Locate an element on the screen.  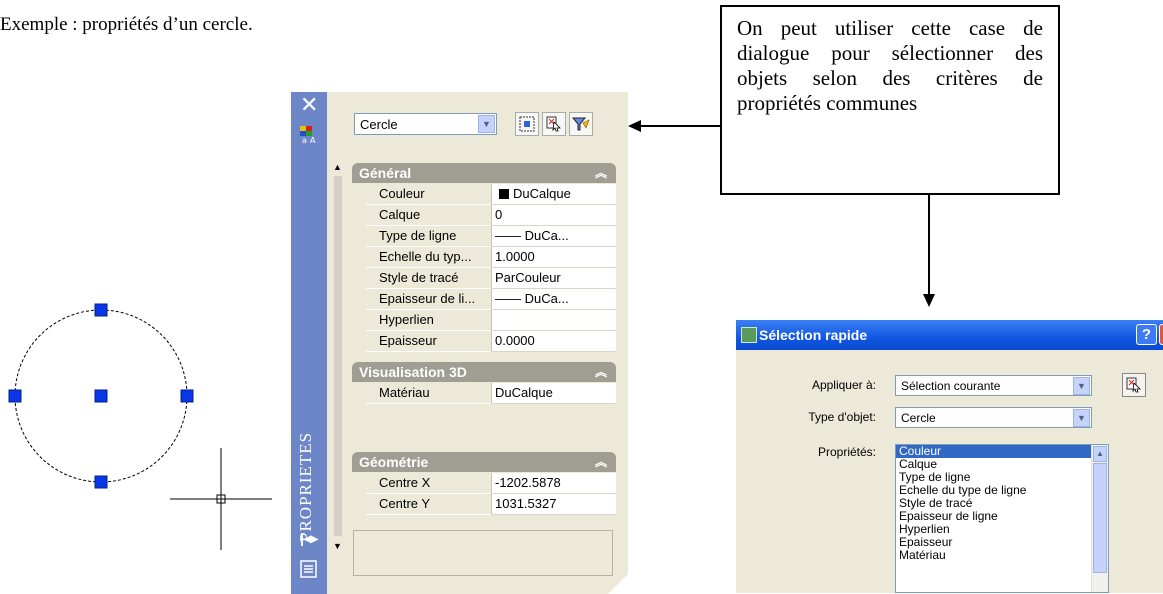
prop-value: 0.0000 is located at coordinates (553, 341).